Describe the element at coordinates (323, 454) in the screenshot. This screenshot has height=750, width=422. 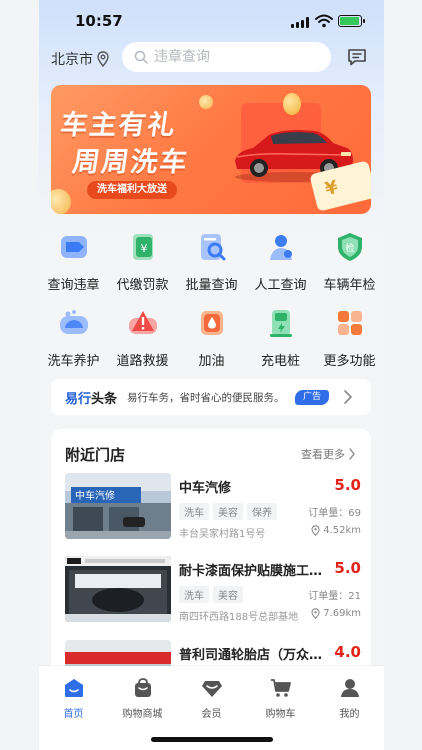
I see `view-more-label: 查看更多` at that location.